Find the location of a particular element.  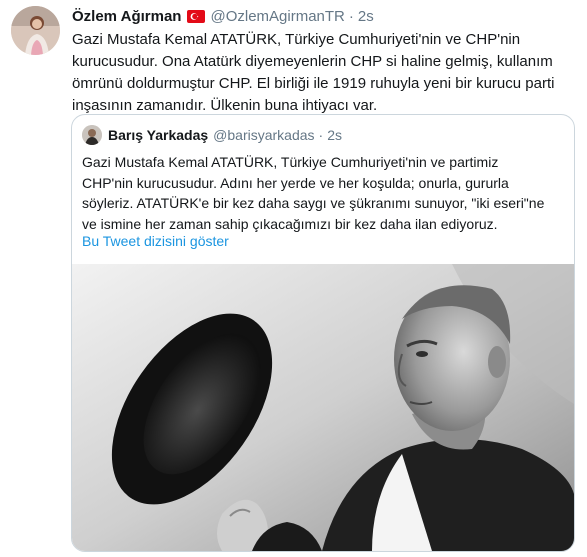

quoted-author-handle: @barisyarkadas is located at coordinates (264, 135).